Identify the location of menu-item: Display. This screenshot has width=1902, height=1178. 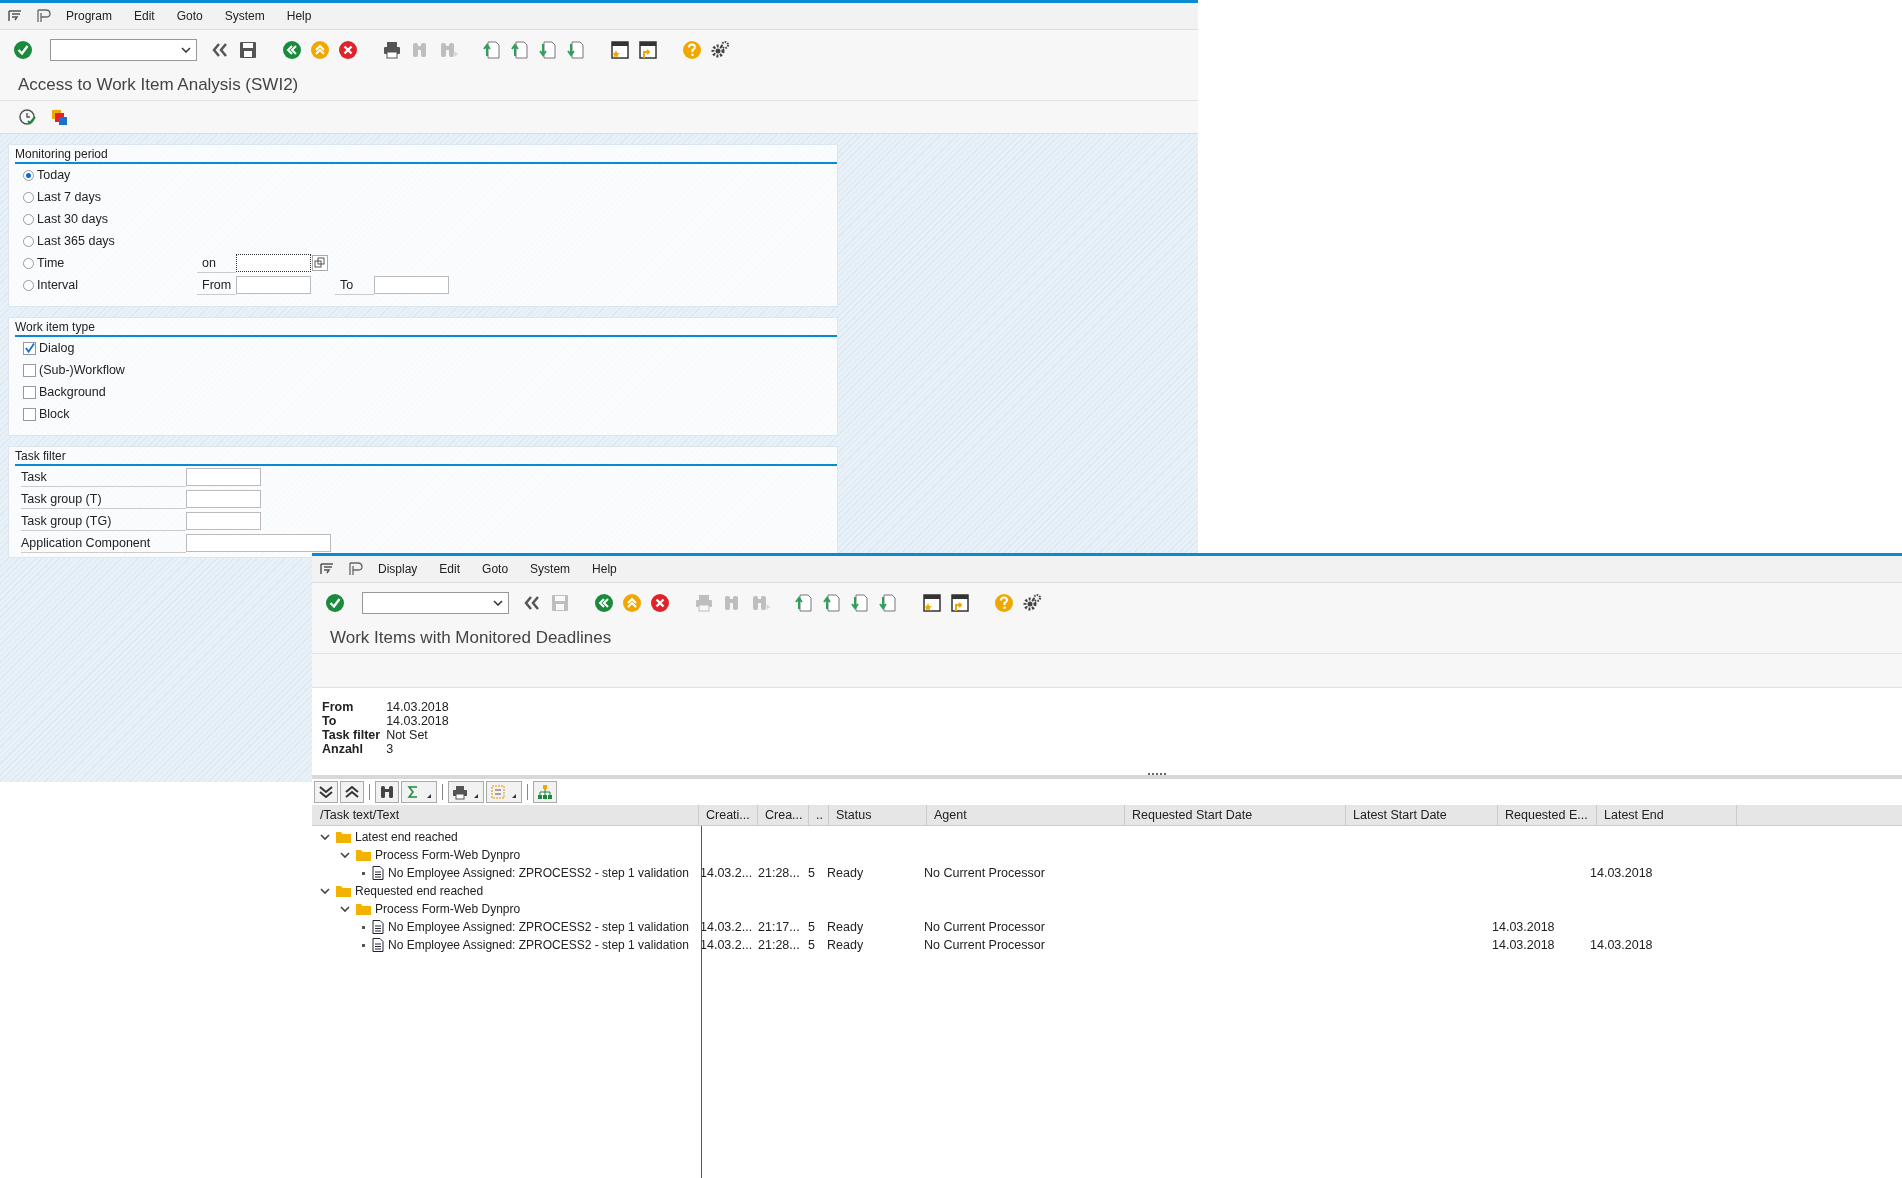
(398, 569).